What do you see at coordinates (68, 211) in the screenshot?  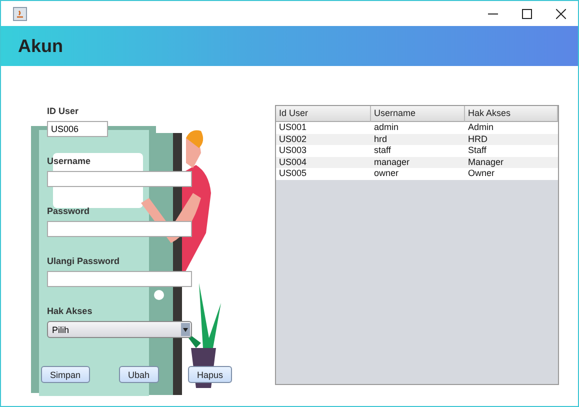 I see `field-label: Password` at bounding box center [68, 211].